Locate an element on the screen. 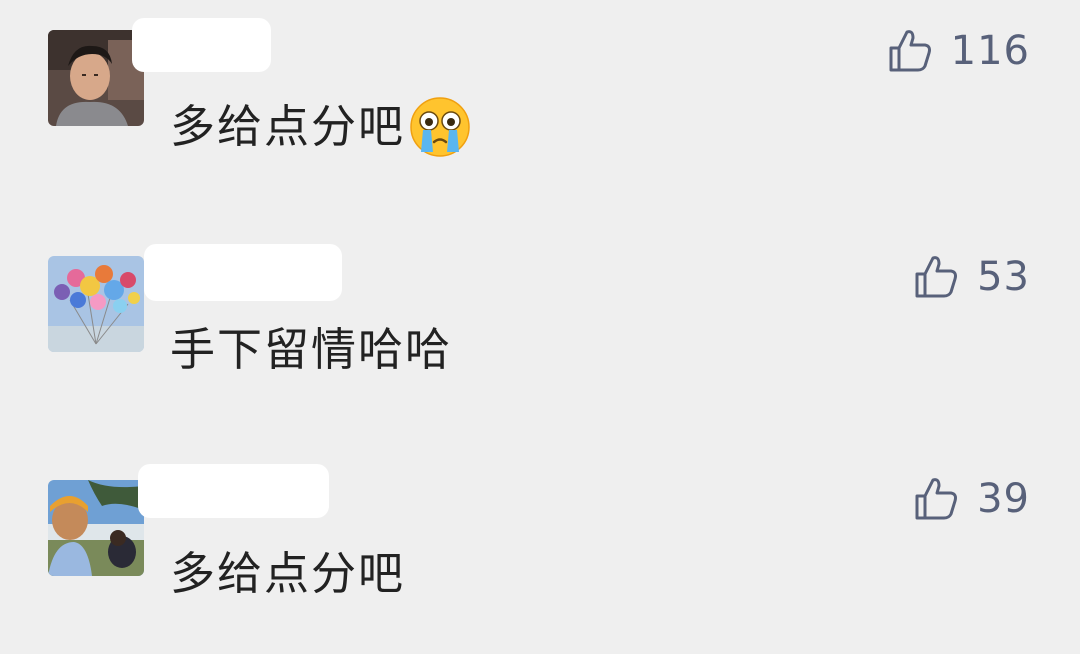 The width and height of the screenshot is (1080, 654). like-button: 53 is located at coordinates (971, 277).